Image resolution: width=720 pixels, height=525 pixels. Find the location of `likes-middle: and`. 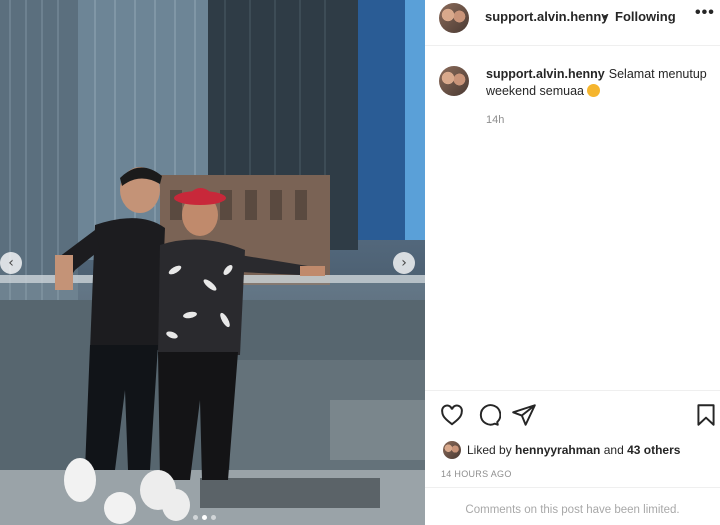

likes-middle: and is located at coordinates (614, 450).